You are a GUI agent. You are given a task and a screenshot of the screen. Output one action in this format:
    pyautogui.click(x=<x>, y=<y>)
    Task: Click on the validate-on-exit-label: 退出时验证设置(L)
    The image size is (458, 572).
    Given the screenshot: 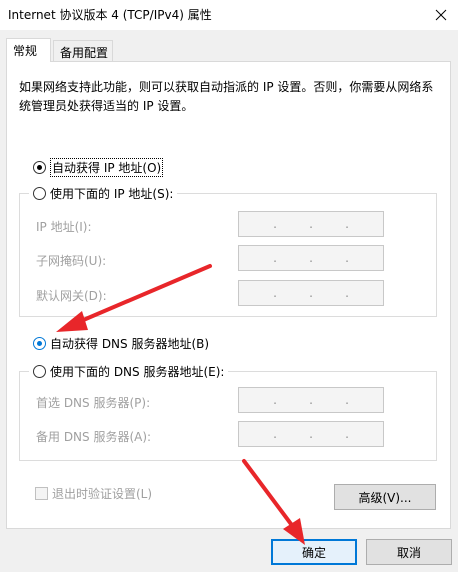 What is the action you would take?
    pyautogui.click(x=102, y=494)
    